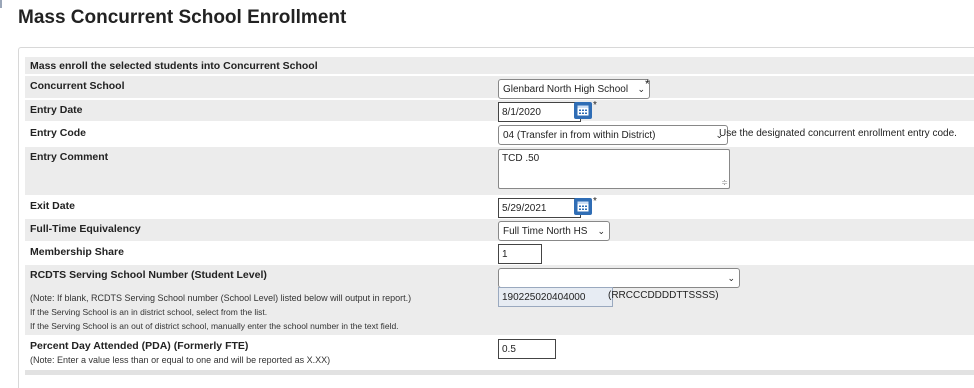 Image resolution: width=974 pixels, height=388 pixels. What do you see at coordinates (614, 169) in the screenshot?
I see `entry-comment-textarea: TCD .50 ≑` at bounding box center [614, 169].